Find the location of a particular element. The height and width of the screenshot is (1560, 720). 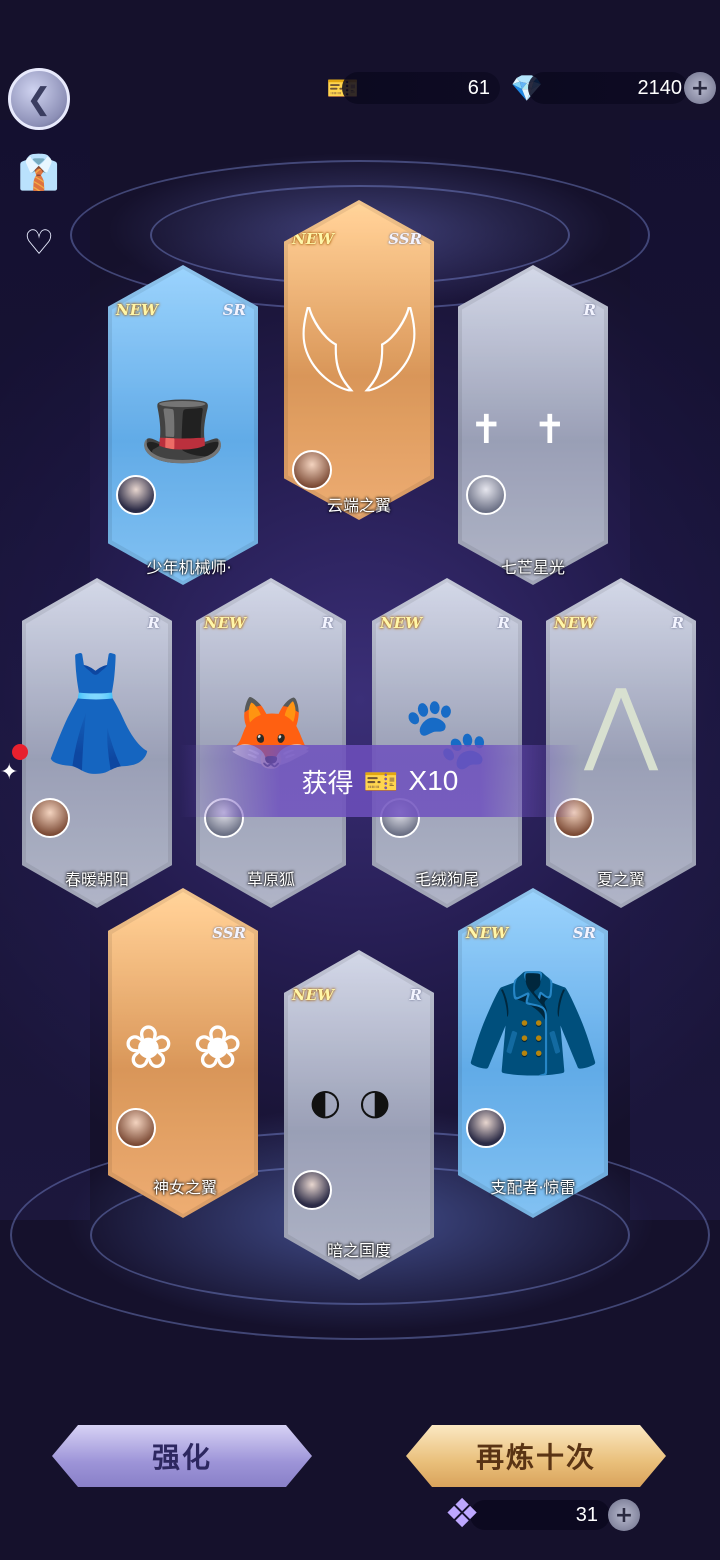

share-heart-icon: ♡ is located at coordinates (39, 243).